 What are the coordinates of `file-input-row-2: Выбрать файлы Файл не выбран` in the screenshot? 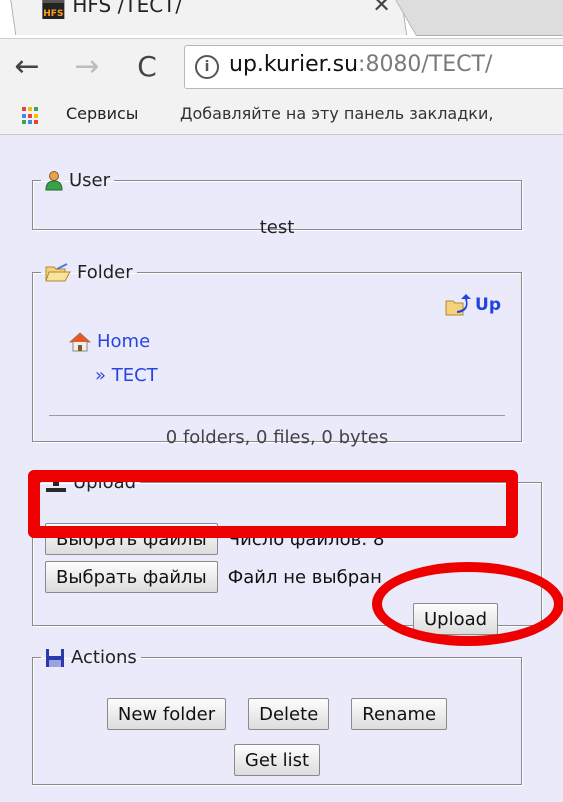 It's located at (213, 577).